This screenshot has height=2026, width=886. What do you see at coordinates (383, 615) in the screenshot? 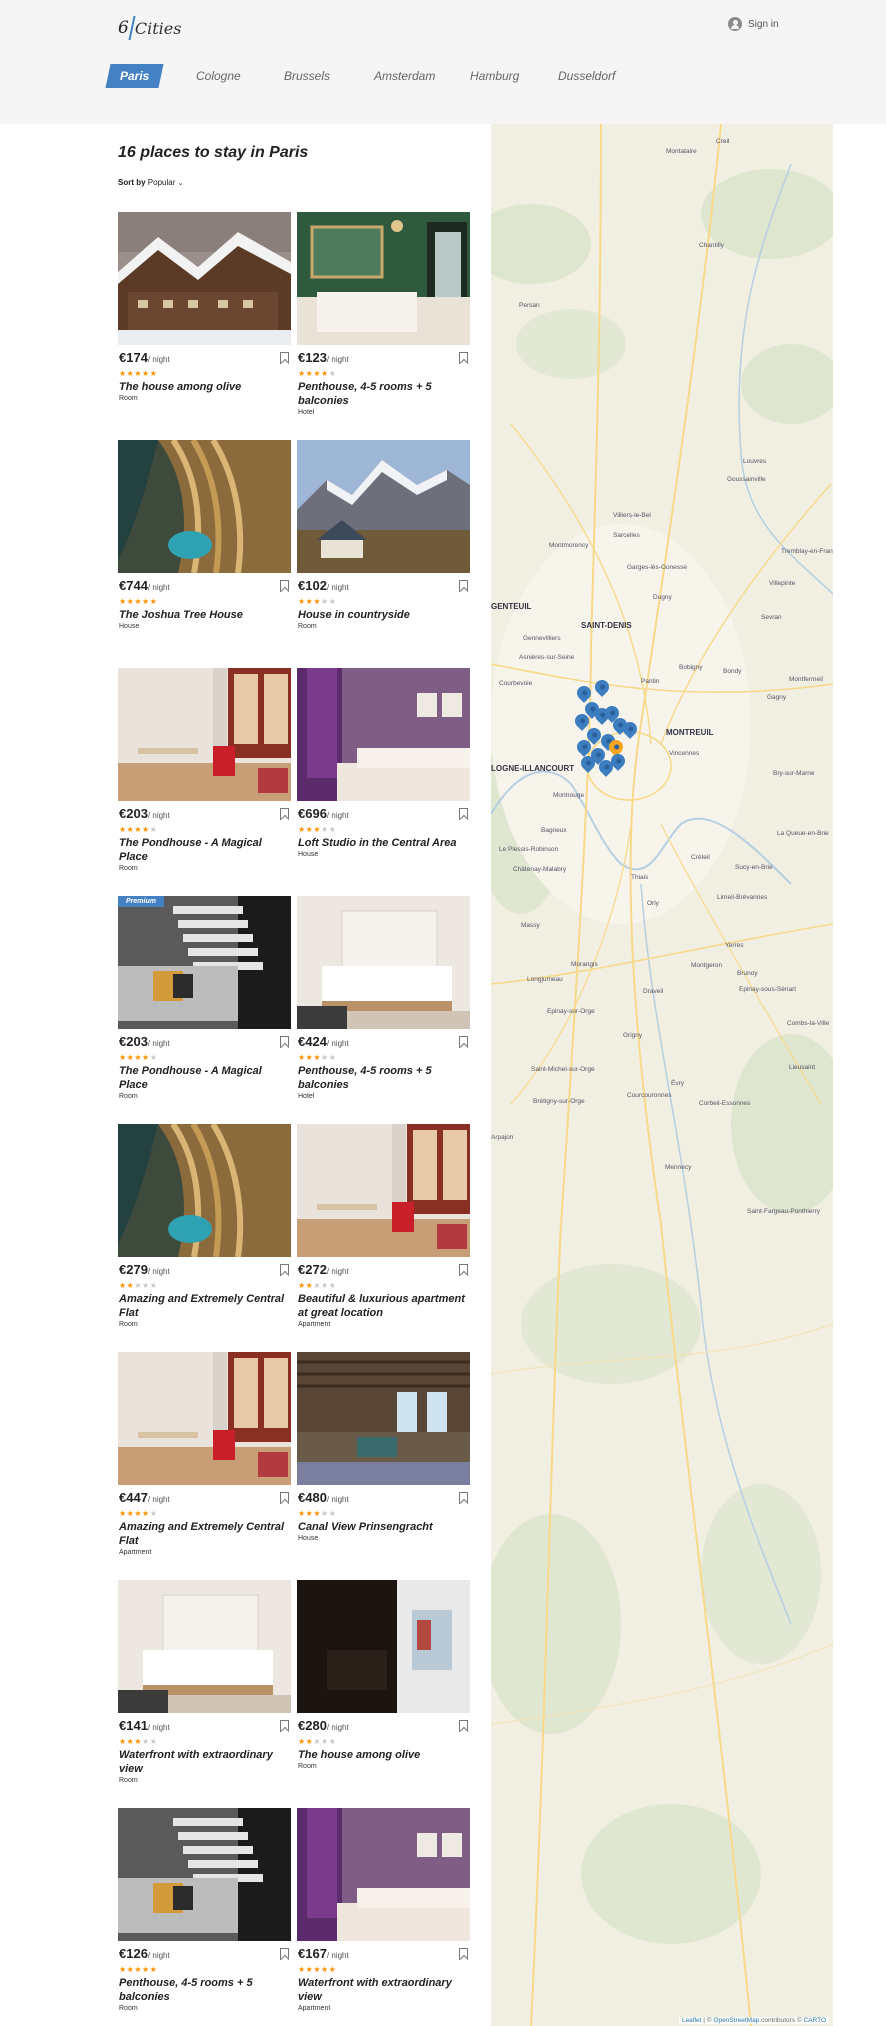
I see `place-name: House in countryside` at bounding box center [383, 615].